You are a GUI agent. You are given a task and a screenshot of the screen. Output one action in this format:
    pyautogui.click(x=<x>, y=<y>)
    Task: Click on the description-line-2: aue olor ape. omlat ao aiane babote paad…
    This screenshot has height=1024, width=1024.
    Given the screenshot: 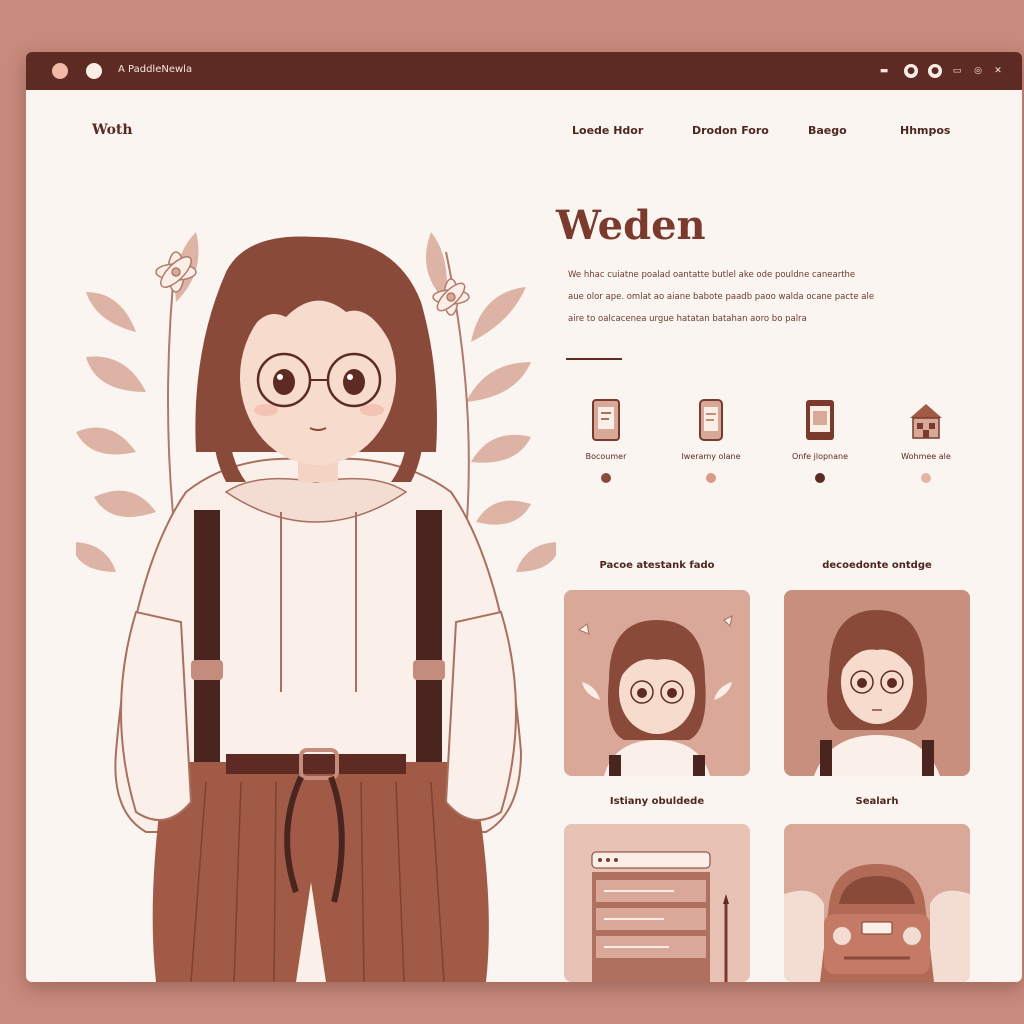 What is the action you would take?
    pyautogui.click(x=721, y=297)
    